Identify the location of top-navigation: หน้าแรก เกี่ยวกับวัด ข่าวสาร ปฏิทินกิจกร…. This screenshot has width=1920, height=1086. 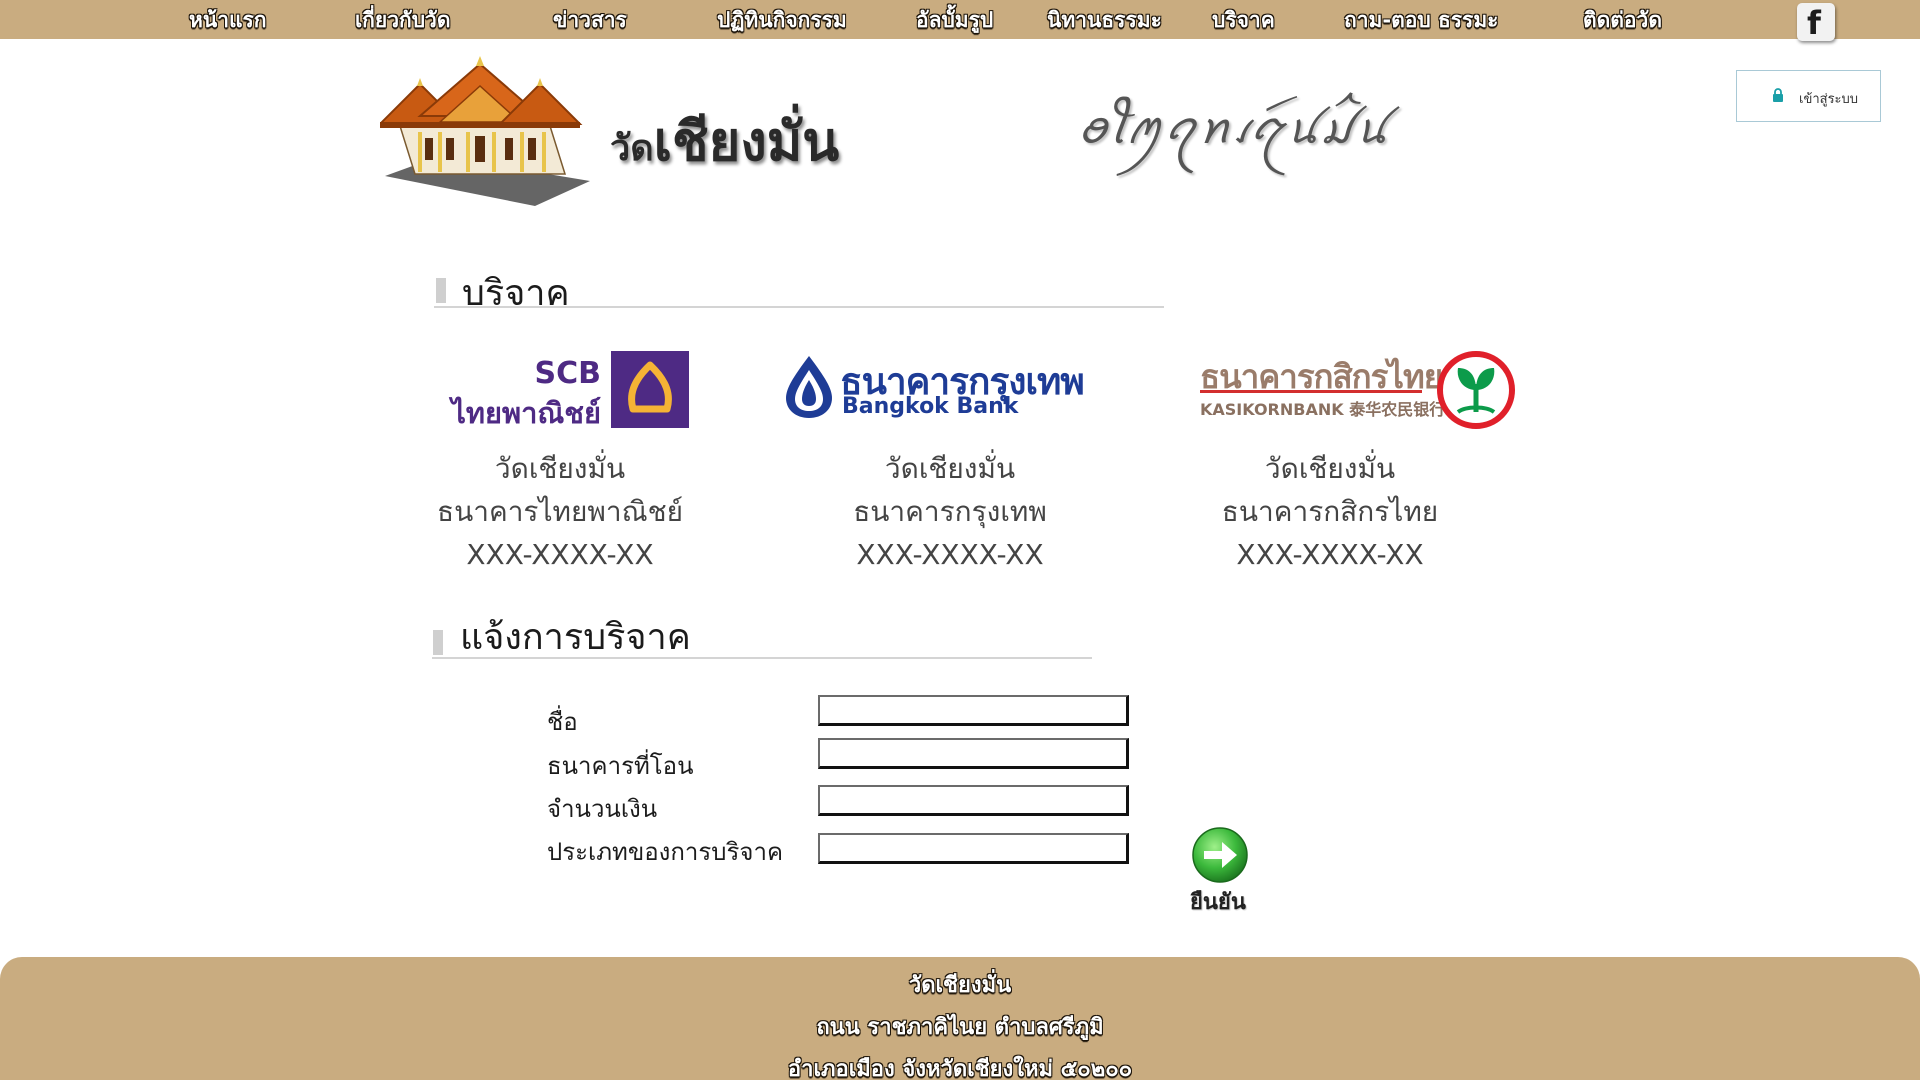
(960, 21).